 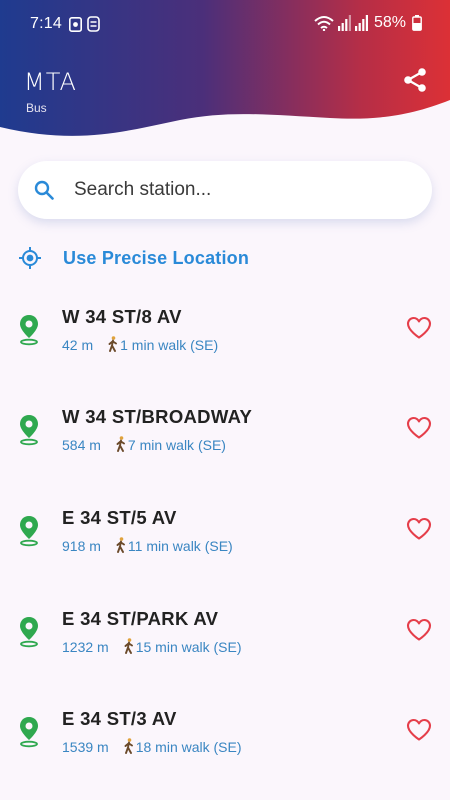 I want to click on app-title: MTA, so click(x=50, y=82).